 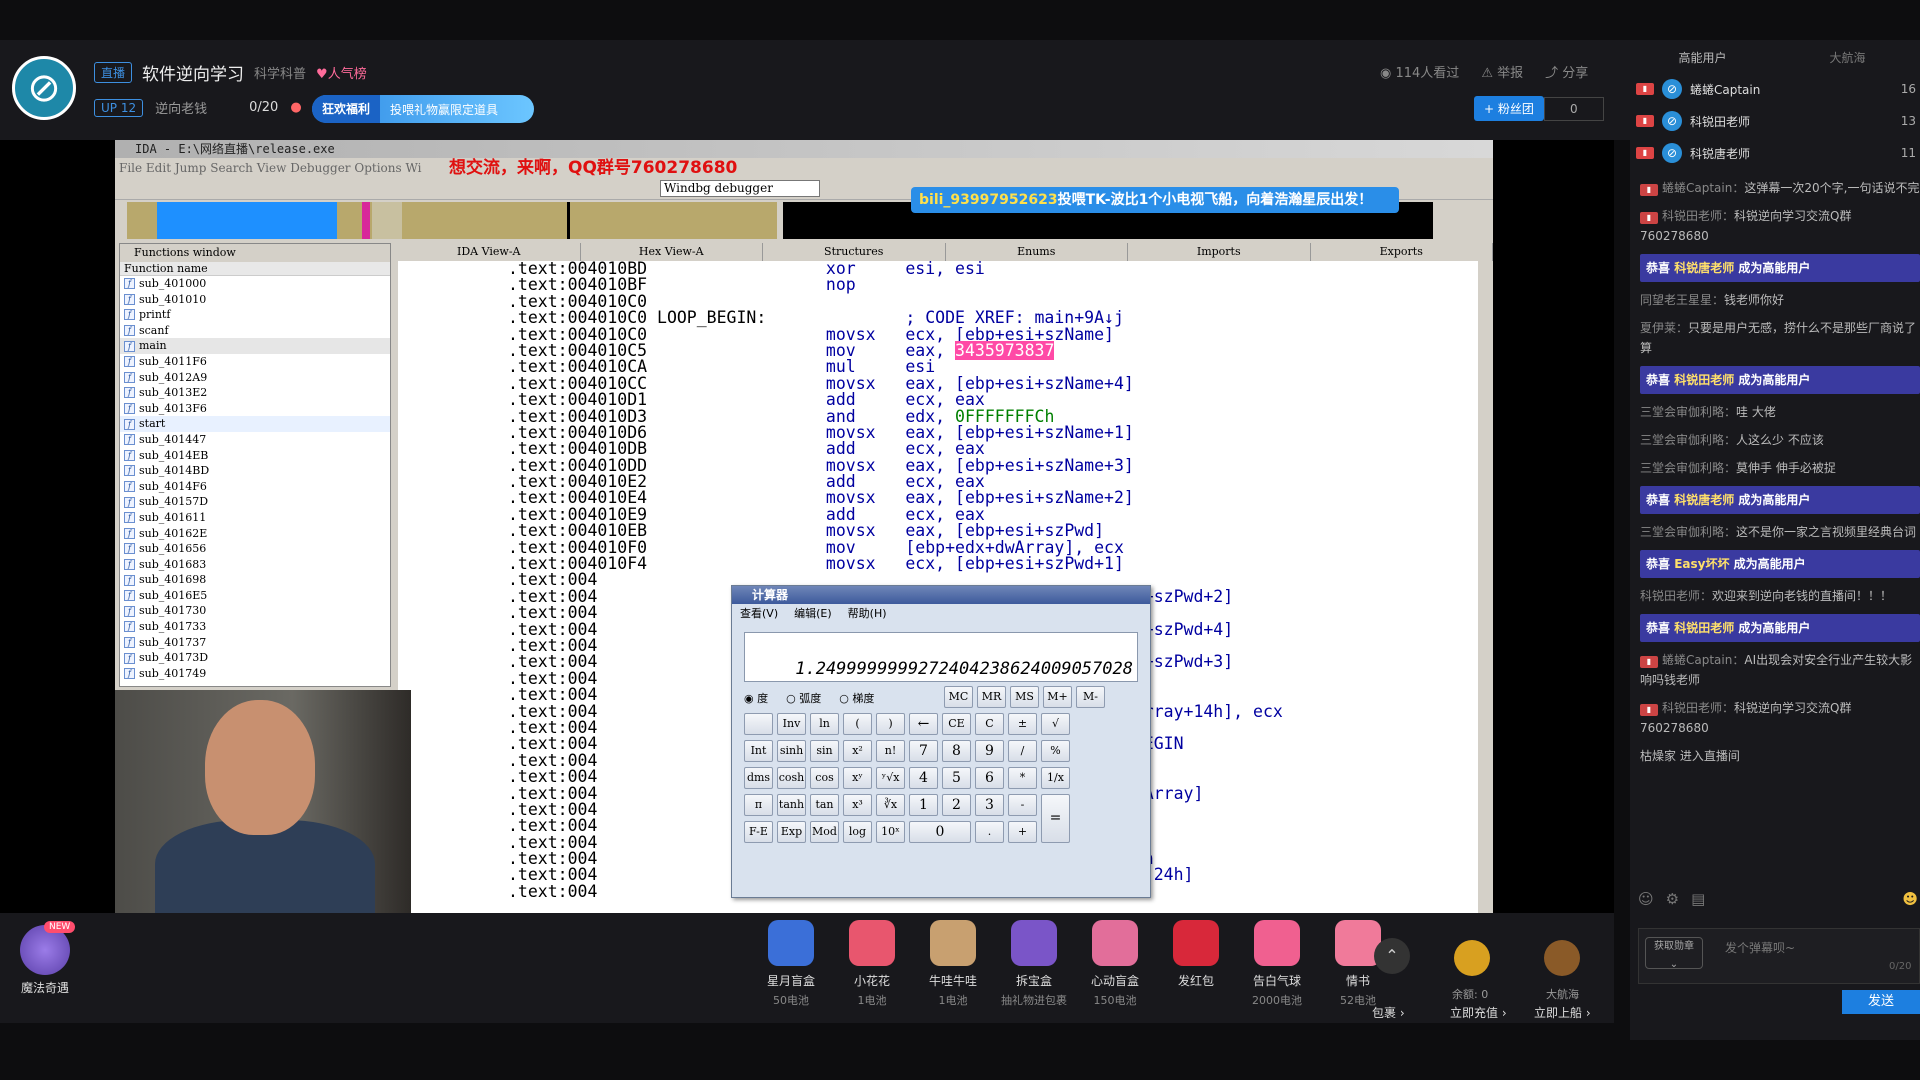 What do you see at coordinates (1778, 89) in the screenshot?
I see `vip-row: ▮ ⊘ 蜷蜷Captain 16` at bounding box center [1778, 89].